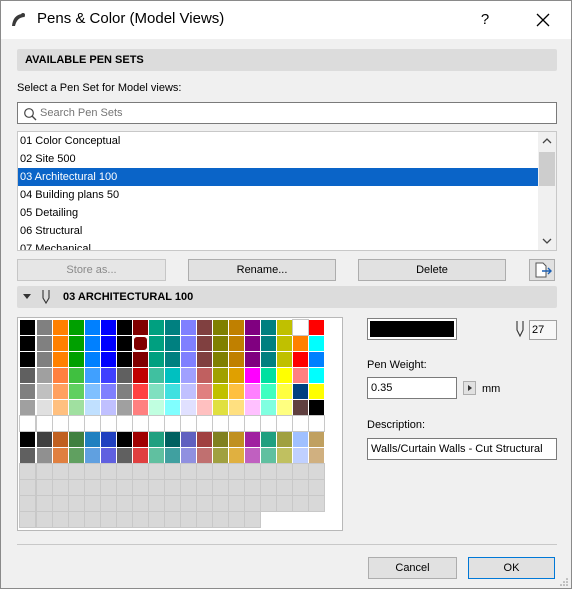 Image resolution: width=572 pixels, height=589 pixels. Describe the element at coordinates (278, 213) in the screenshot. I see `list-item: 05 Detailing` at that location.